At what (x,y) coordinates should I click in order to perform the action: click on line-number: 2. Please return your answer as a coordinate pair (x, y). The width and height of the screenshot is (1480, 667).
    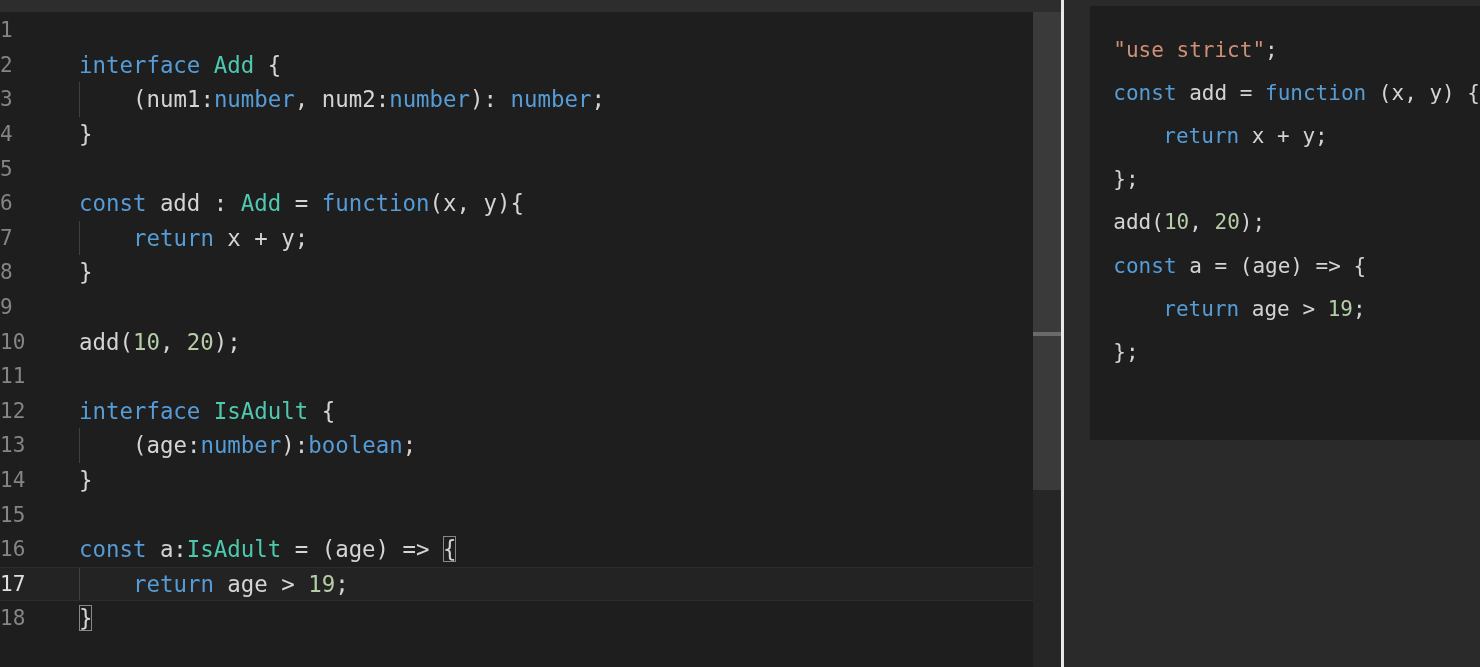
    Looking at the image, I should click on (7, 64).